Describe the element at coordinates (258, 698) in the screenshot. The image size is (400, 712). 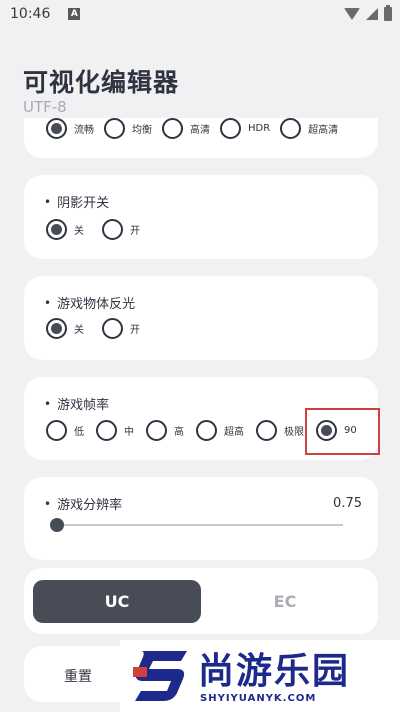
I see `watermark-domain: SHYIYUANYK.COM` at that location.